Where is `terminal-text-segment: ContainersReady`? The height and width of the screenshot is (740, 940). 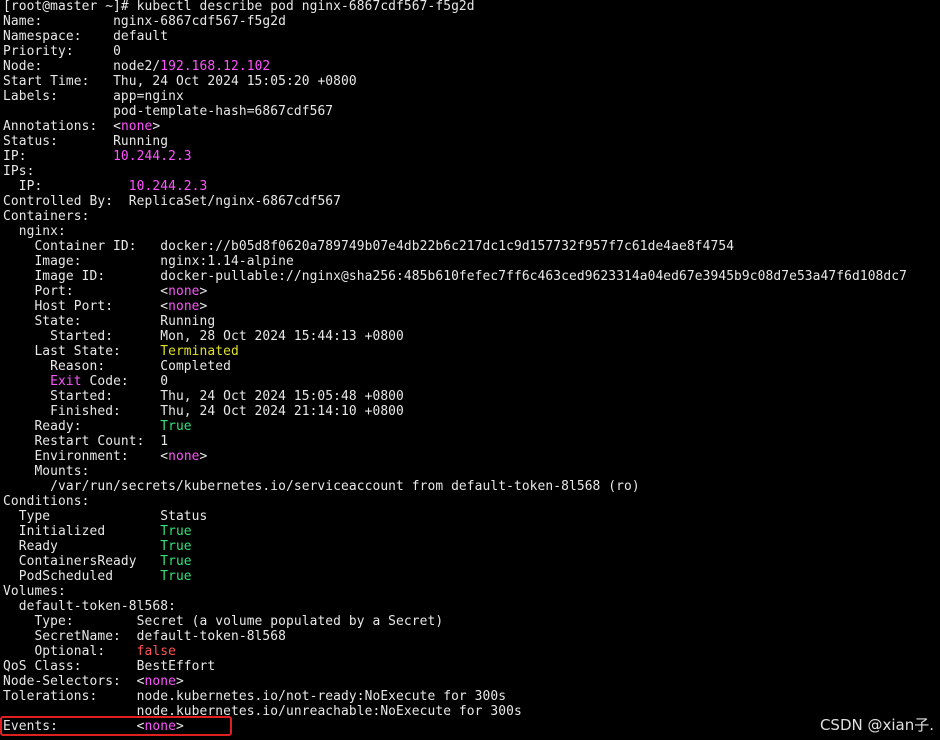 terminal-text-segment: ContainersReady is located at coordinates (82, 561).